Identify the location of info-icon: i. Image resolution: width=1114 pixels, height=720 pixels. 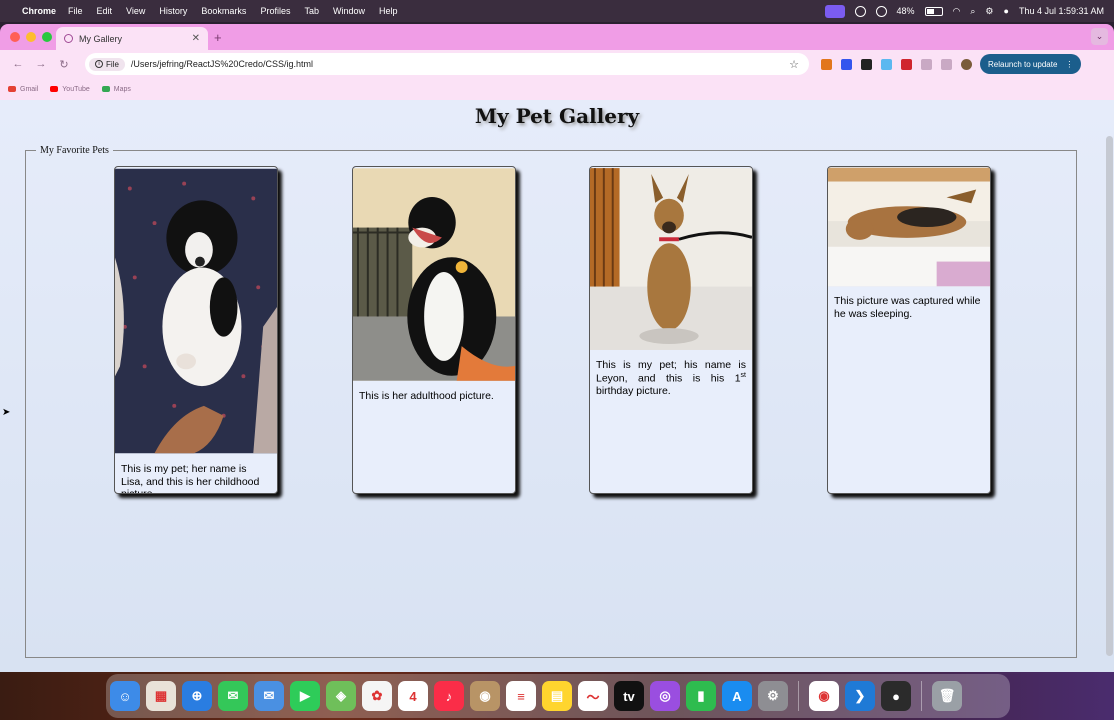
(99, 64).